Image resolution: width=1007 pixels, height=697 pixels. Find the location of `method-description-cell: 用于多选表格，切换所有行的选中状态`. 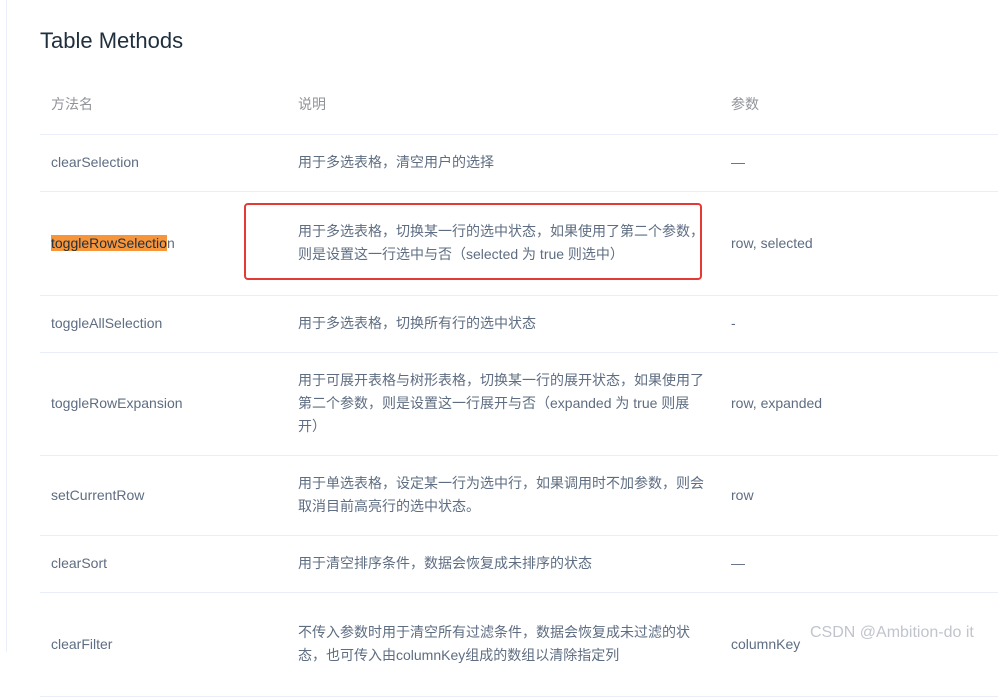

method-description-cell: 用于多选表格，切换所有行的选中状态 is located at coordinates (503, 324).